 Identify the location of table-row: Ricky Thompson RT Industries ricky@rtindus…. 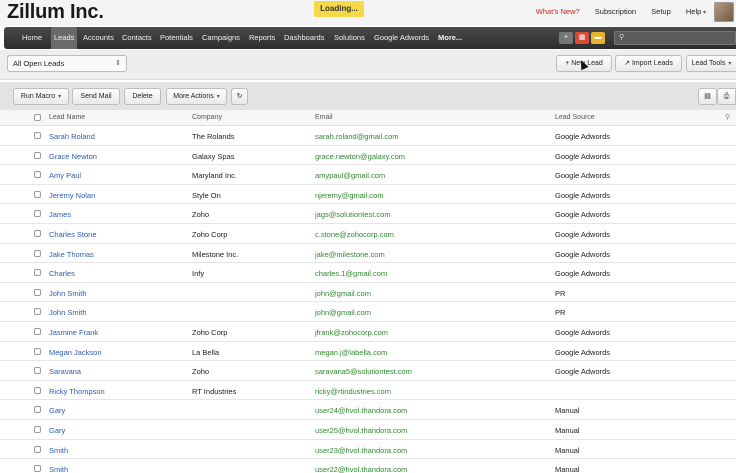
(368, 391).